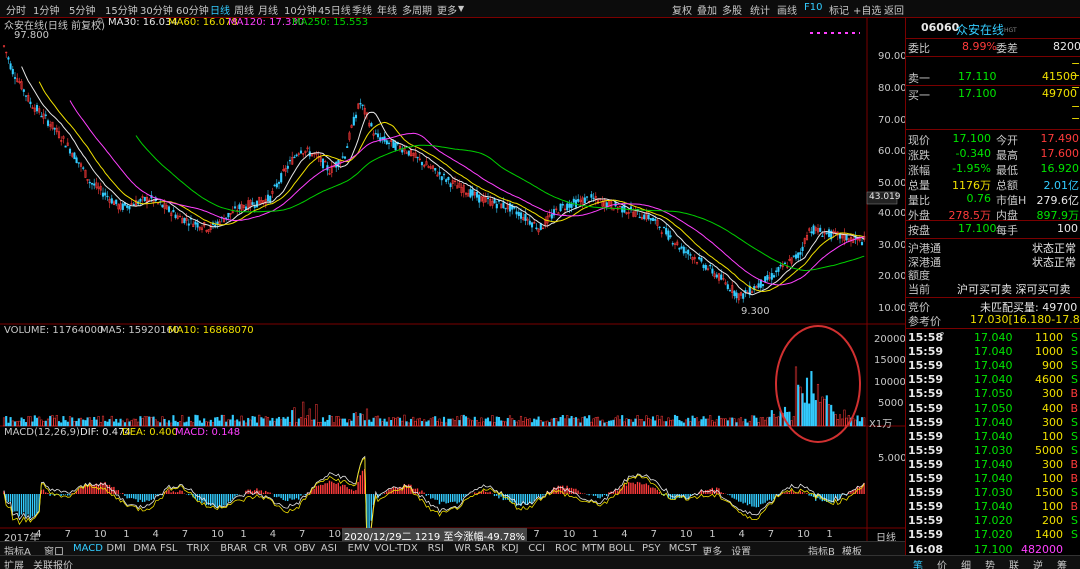 The height and width of the screenshot is (569, 1080). What do you see at coordinates (566, 548) in the screenshot?
I see `indicator-tab: ROC` at bounding box center [566, 548].